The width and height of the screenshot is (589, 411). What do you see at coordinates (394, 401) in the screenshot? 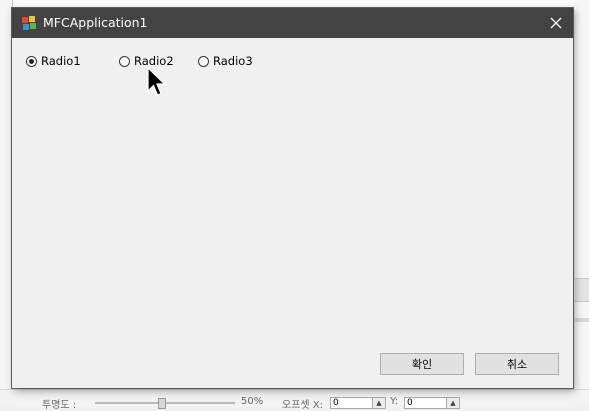
I see `offset-y-label: Y:` at bounding box center [394, 401].